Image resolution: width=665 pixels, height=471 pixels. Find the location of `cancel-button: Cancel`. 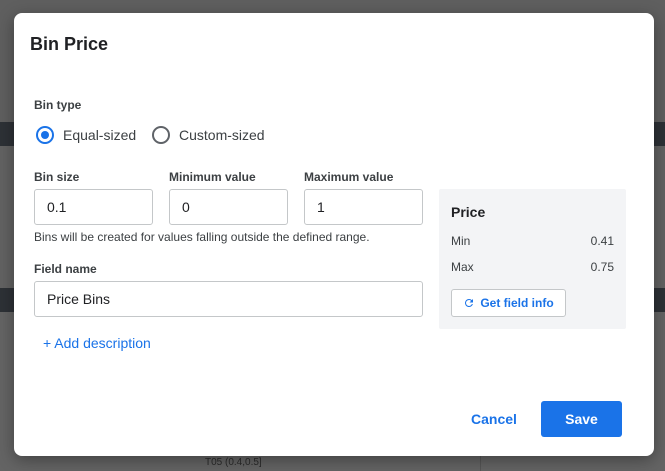

cancel-button: Cancel is located at coordinates (494, 419).